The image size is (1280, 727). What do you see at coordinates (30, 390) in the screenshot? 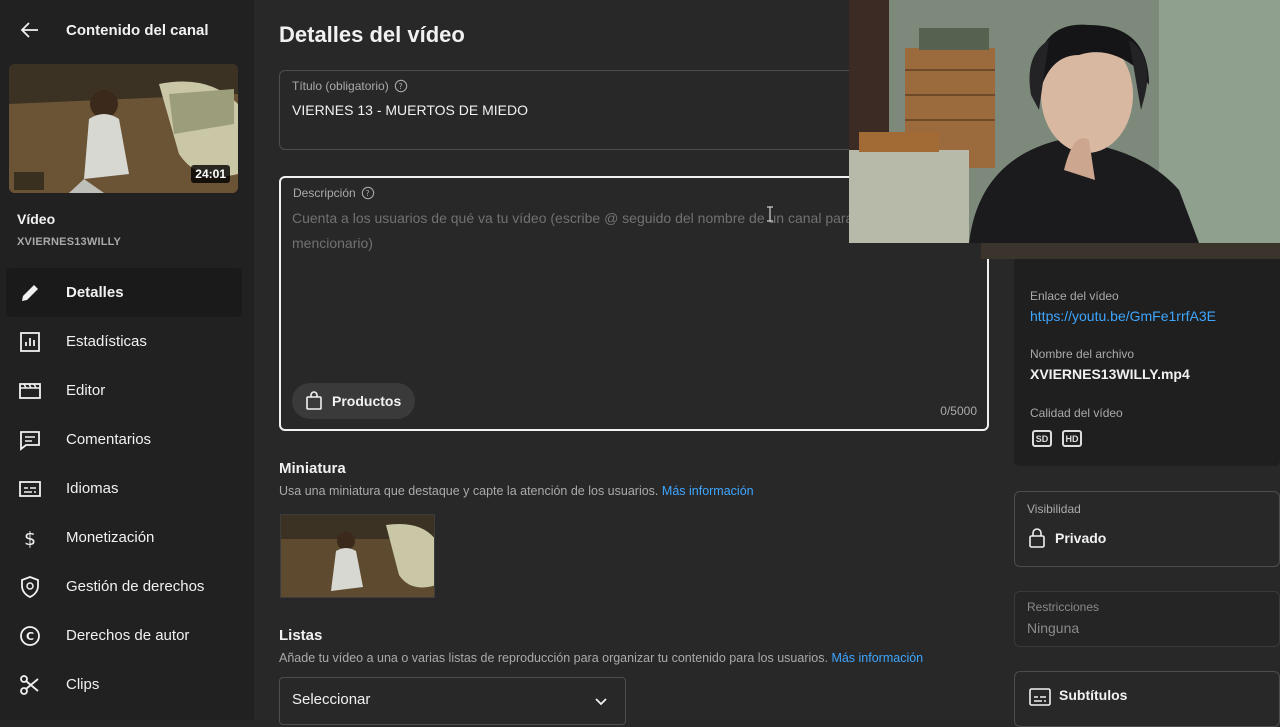
I see `editor-icon` at bounding box center [30, 390].